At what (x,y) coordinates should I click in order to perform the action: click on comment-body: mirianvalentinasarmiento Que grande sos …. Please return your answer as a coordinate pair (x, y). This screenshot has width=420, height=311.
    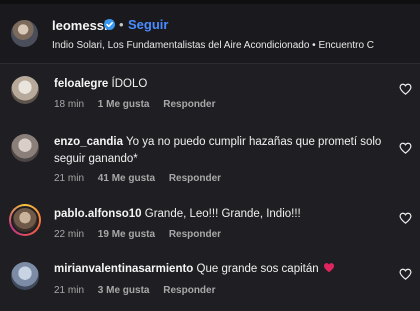
    Looking at the image, I should click on (224, 269).